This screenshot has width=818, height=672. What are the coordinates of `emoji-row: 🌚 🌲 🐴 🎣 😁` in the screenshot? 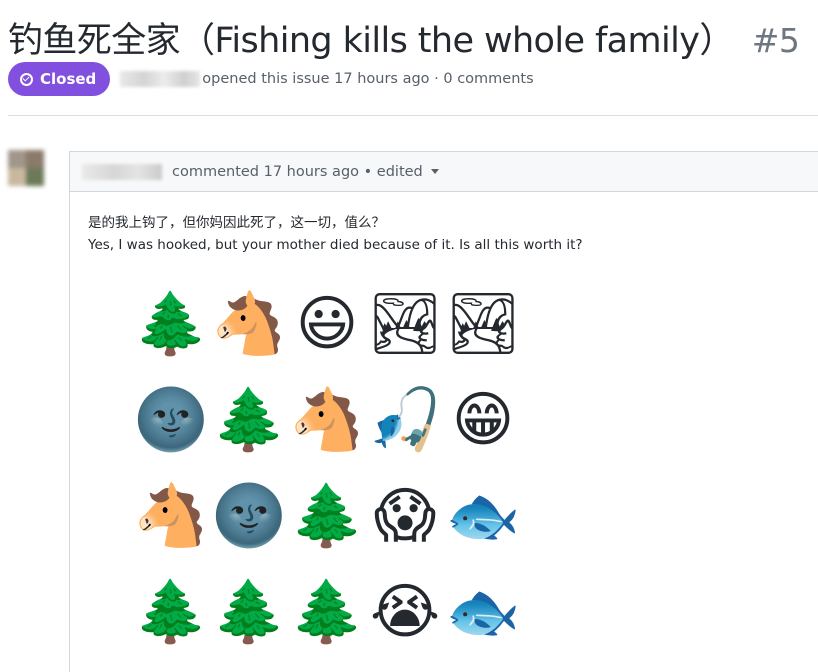 It's located at (332, 420).